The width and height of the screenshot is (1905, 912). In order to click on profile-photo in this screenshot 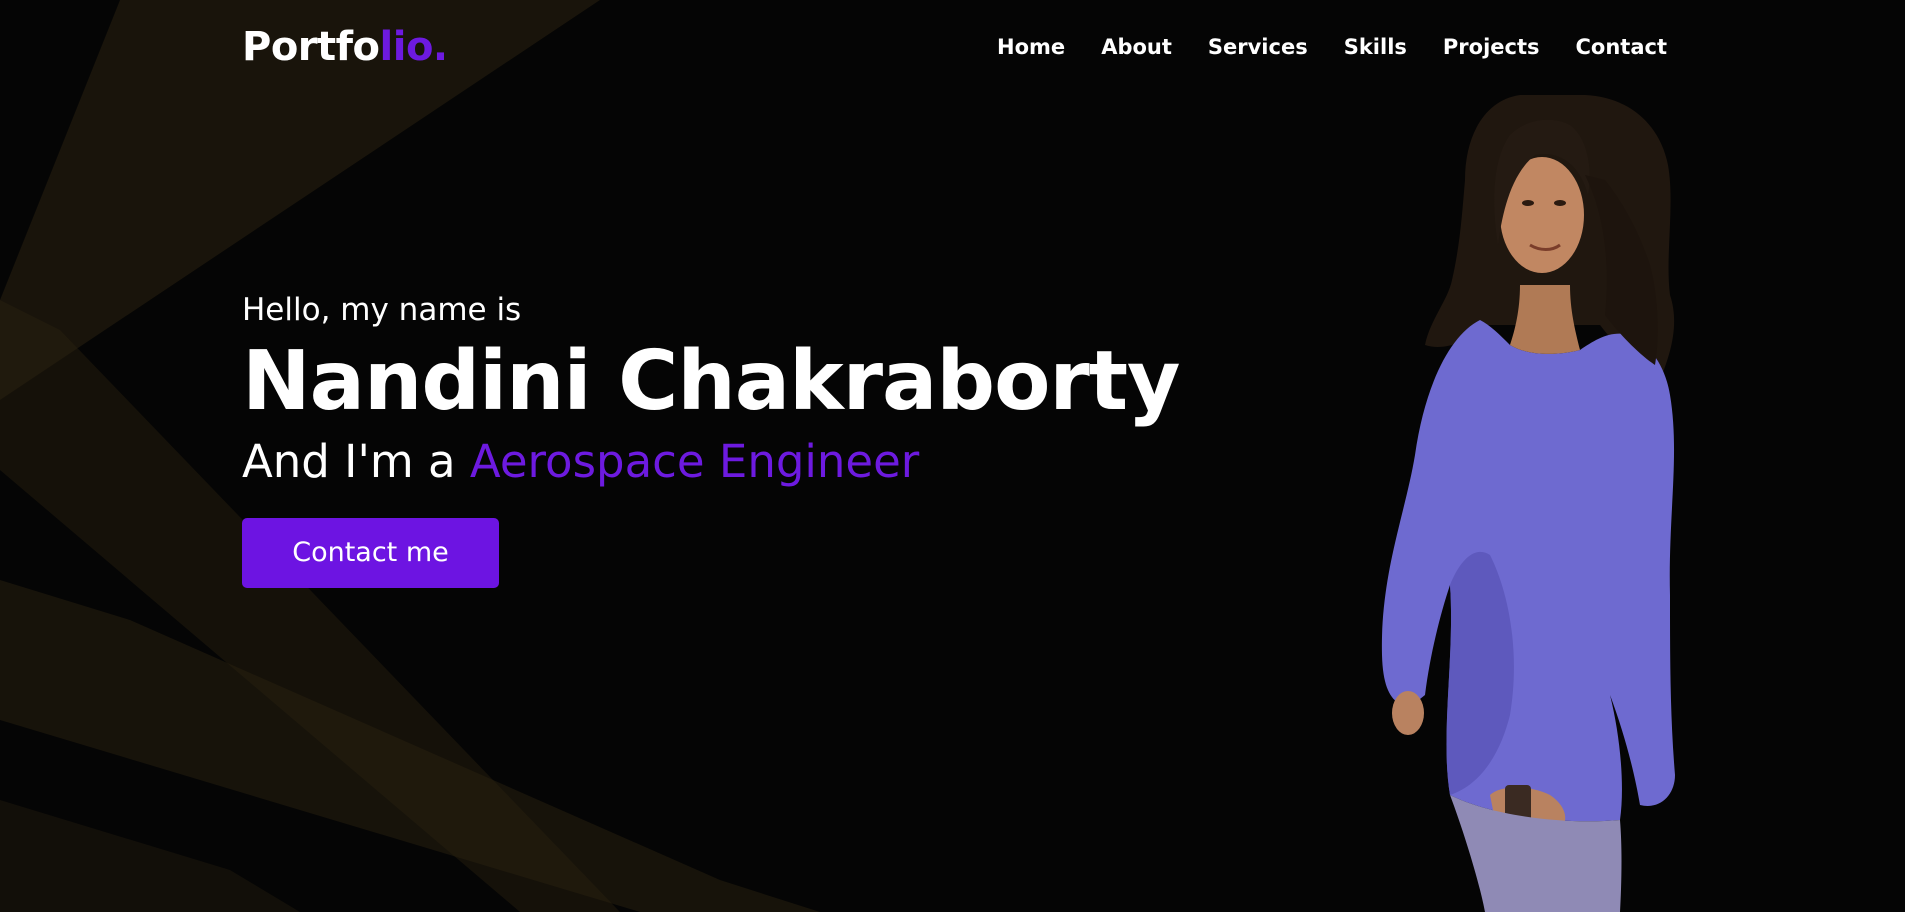, I will do `click(1528, 503)`.